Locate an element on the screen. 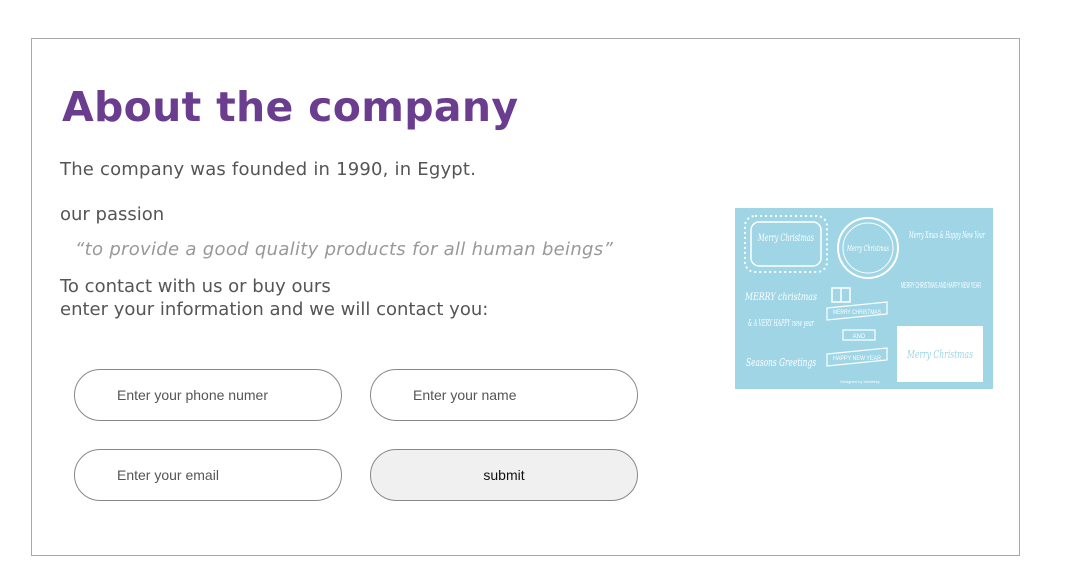  page-title: About the company is located at coordinates (290, 107).